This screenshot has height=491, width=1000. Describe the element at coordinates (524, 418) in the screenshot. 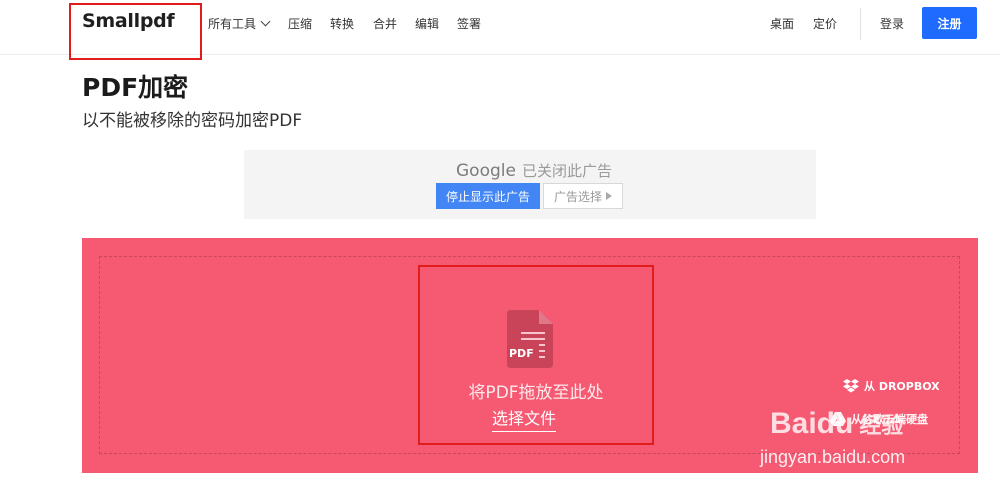

I see `choose-file-button: 选择文件` at that location.